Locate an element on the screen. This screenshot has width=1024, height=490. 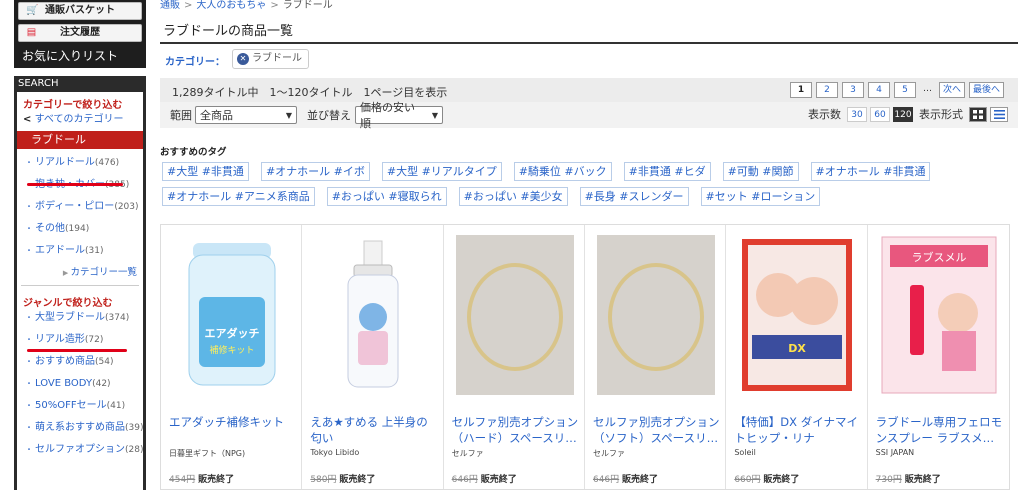
product-image: エアダッチ 補修キット is located at coordinates (232, 315).